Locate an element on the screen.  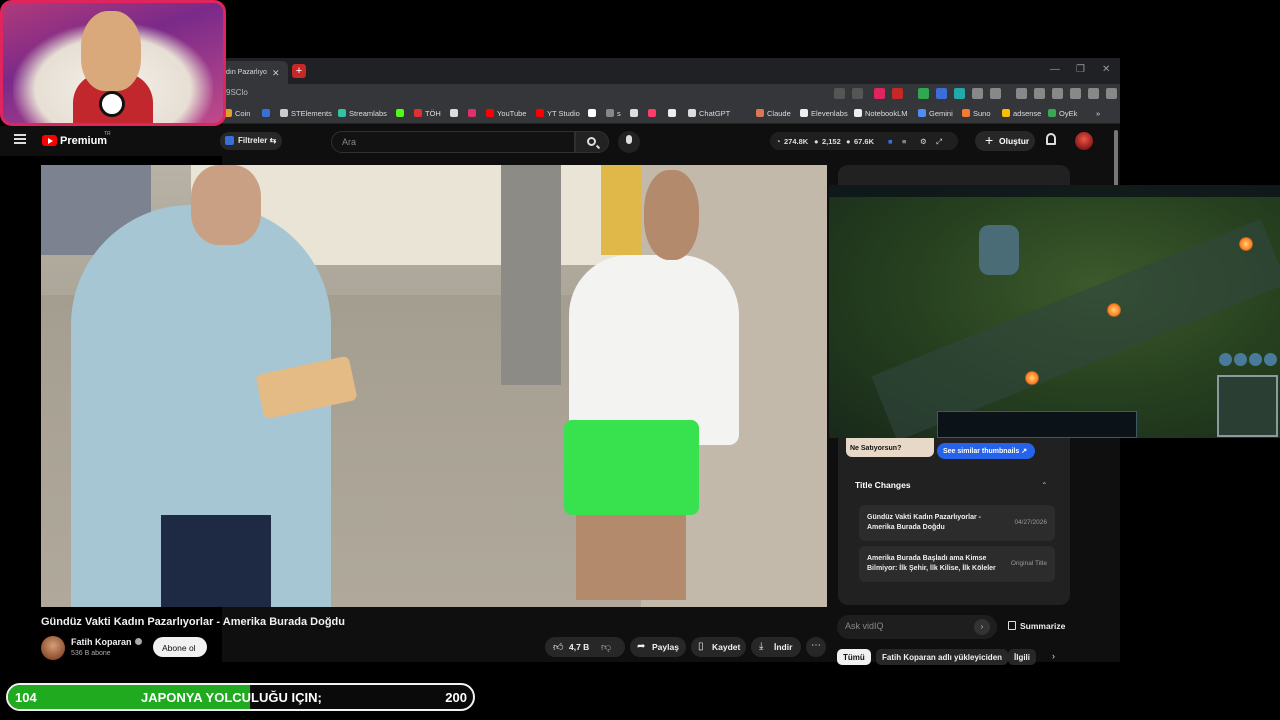
list-icon: ≡ is located at coordinates (904, 141).